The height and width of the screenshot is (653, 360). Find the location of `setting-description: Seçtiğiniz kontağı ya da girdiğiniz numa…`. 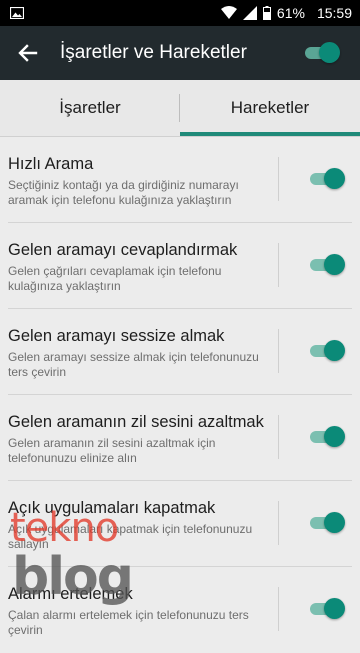

setting-description: Seçtiğiniz kontağı ya da girdiğiniz numa… is located at coordinates (123, 192).